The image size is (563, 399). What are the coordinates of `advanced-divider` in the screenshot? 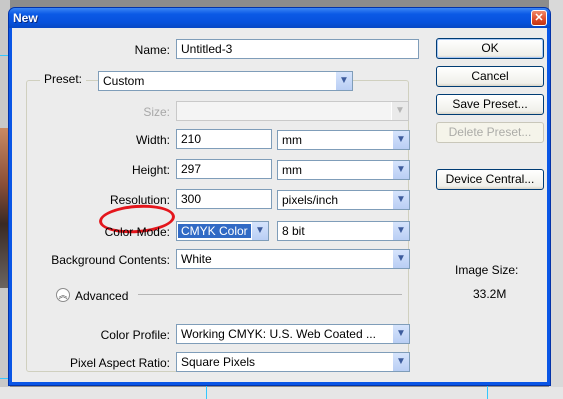 It's located at (270, 294).